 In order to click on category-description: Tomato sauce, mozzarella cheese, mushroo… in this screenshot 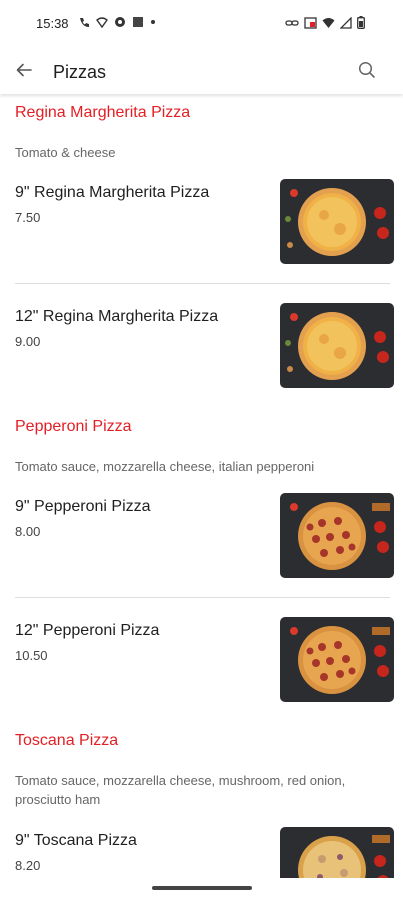, I will do `click(180, 790)`.